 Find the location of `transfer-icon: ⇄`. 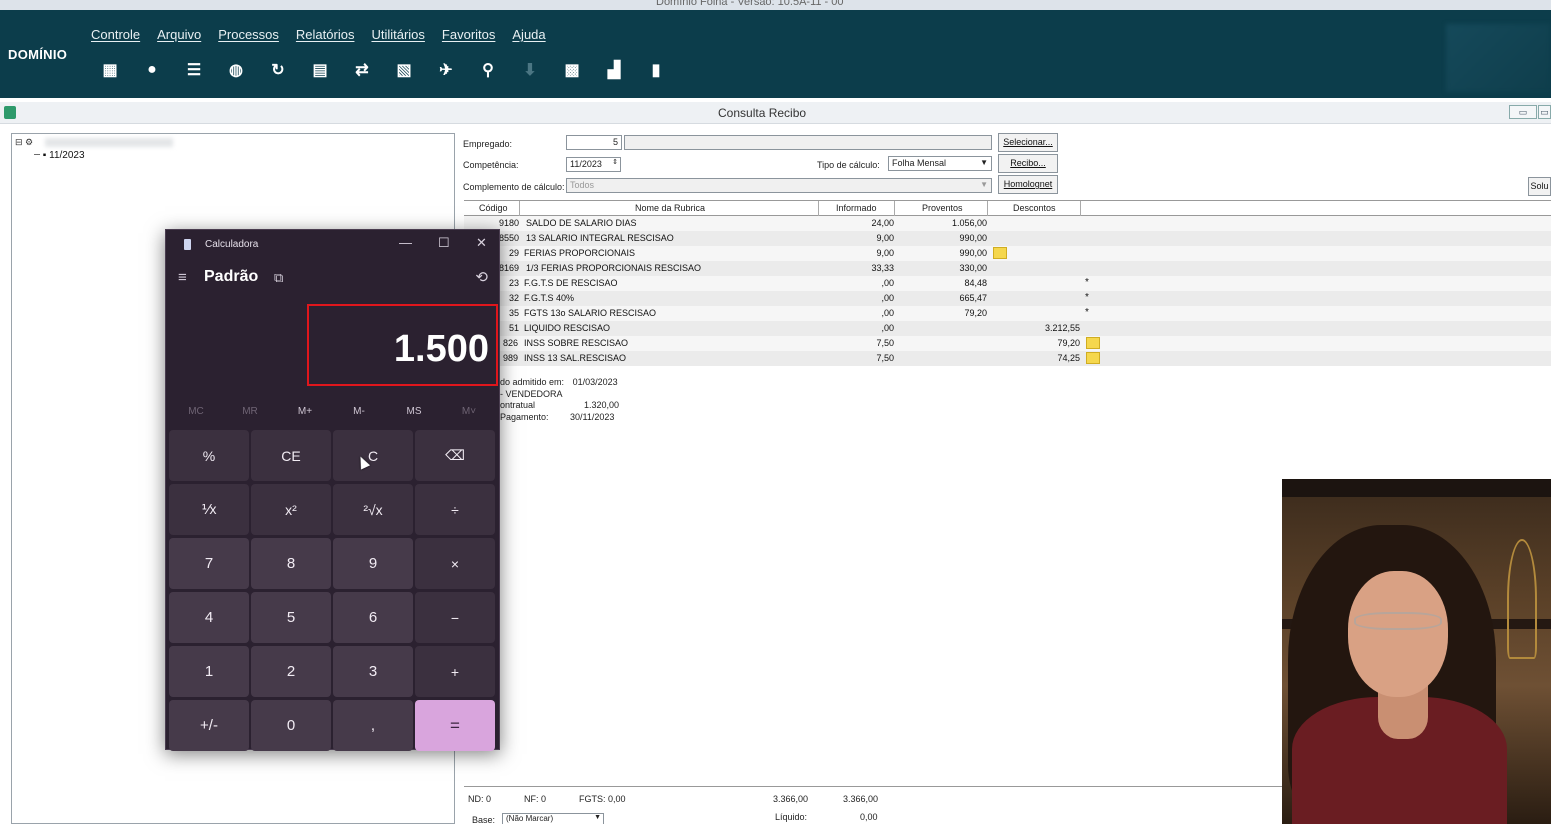

transfer-icon: ⇄ is located at coordinates (362, 70).